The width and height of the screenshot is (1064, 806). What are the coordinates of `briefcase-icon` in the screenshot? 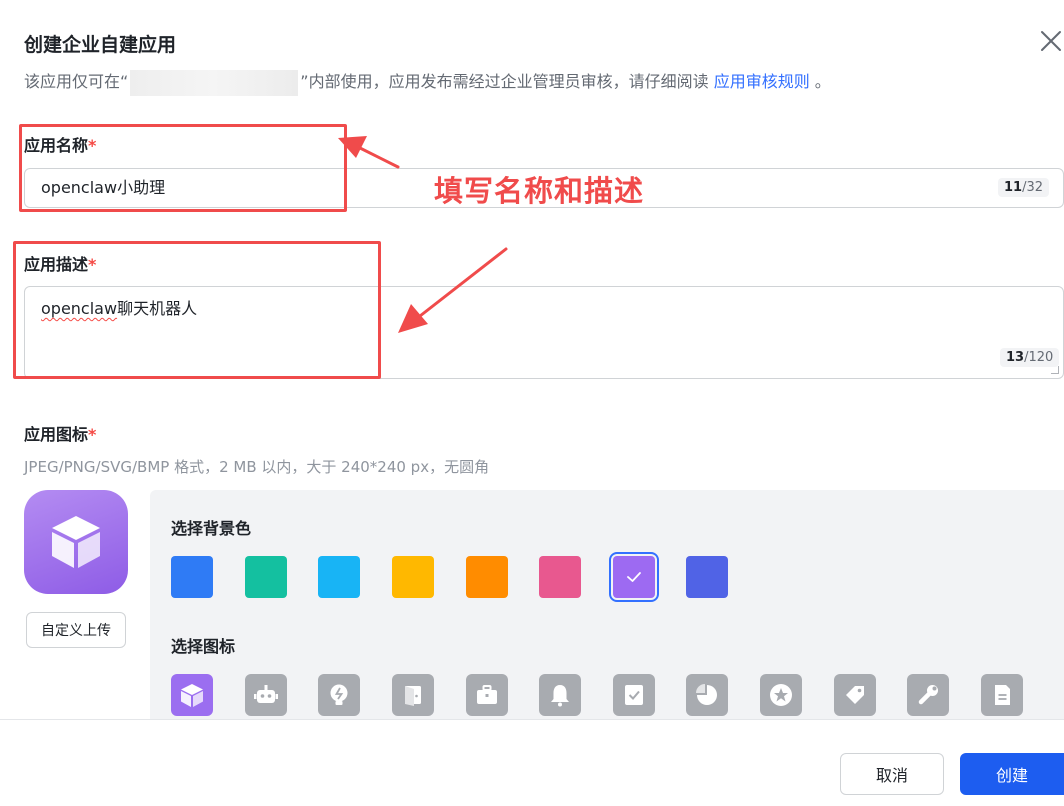 It's located at (487, 694).